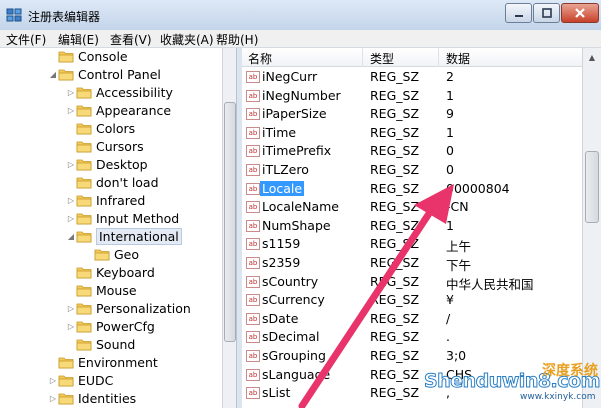 The width and height of the screenshot is (601, 408). What do you see at coordinates (412, 114) in the screenshot?
I see `value-row: ab iPaperSize REG_SZ 9` at bounding box center [412, 114].